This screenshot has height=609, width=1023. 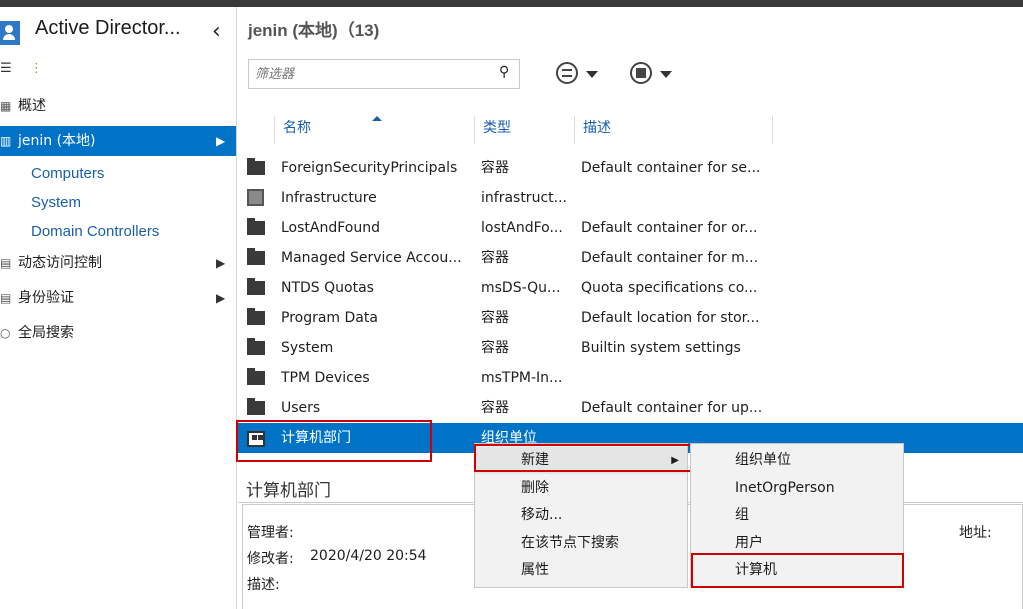 What do you see at coordinates (263, 585) in the screenshot?
I see `description-label: 描述:` at bounding box center [263, 585].